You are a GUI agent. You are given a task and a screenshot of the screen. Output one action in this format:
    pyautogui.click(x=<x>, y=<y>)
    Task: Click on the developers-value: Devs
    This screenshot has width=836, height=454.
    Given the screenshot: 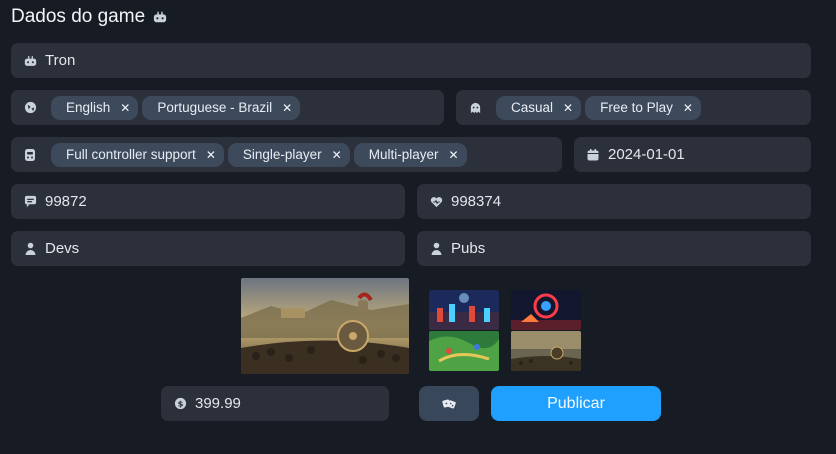 What is the action you would take?
    pyautogui.click(x=62, y=248)
    